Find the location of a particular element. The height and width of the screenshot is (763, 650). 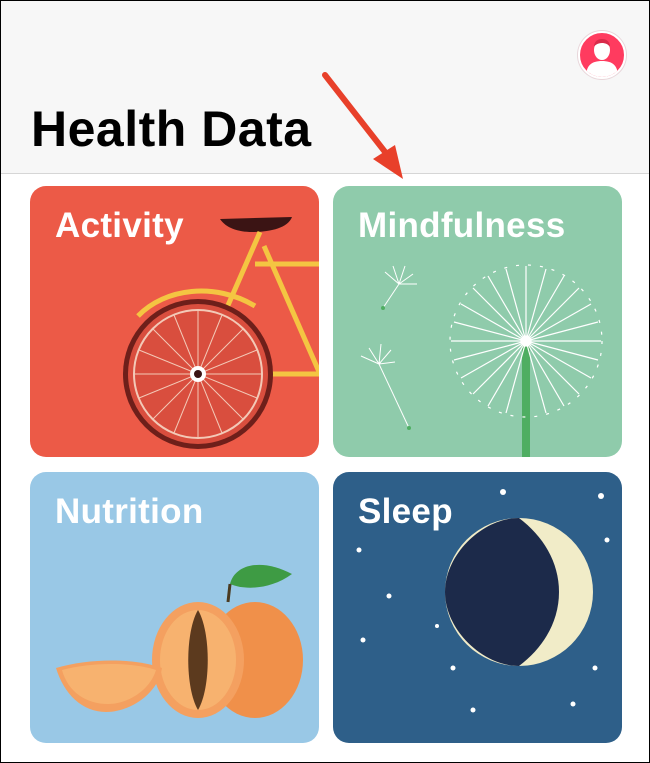

page-title: Health Data is located at coordinates (171, 129).